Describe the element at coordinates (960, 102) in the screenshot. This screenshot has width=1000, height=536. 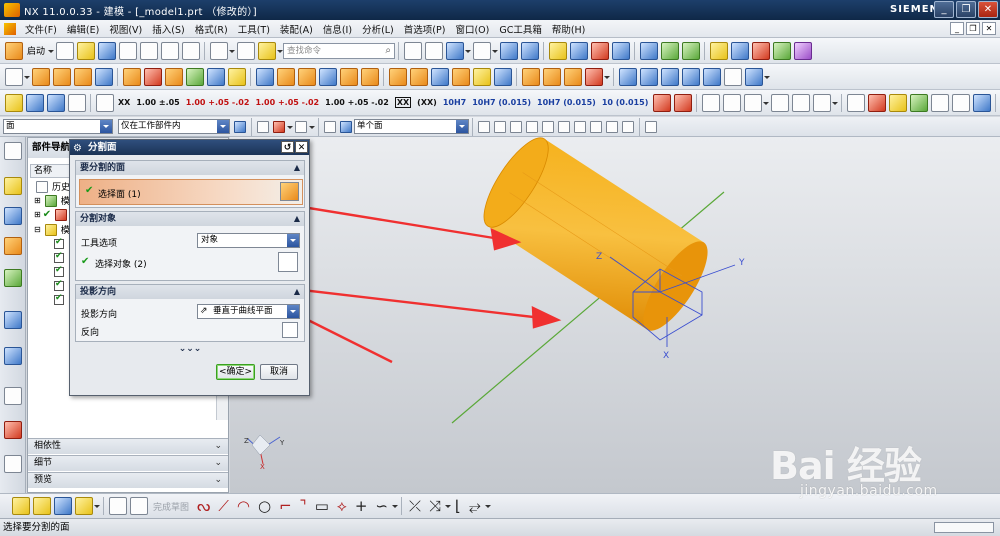
I see `balloon-icon` at that location.